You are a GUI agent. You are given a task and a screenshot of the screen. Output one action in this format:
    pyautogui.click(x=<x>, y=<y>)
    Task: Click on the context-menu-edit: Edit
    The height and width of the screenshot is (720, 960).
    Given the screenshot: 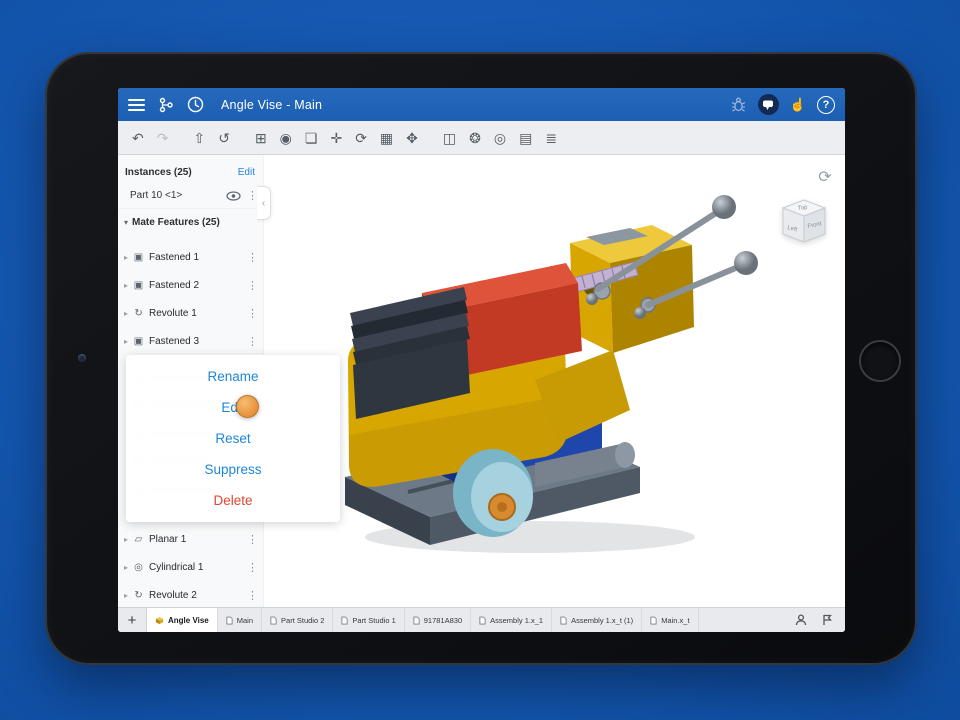 What is the action you would take?
    pyautogui.click(x=233, y=407)
    